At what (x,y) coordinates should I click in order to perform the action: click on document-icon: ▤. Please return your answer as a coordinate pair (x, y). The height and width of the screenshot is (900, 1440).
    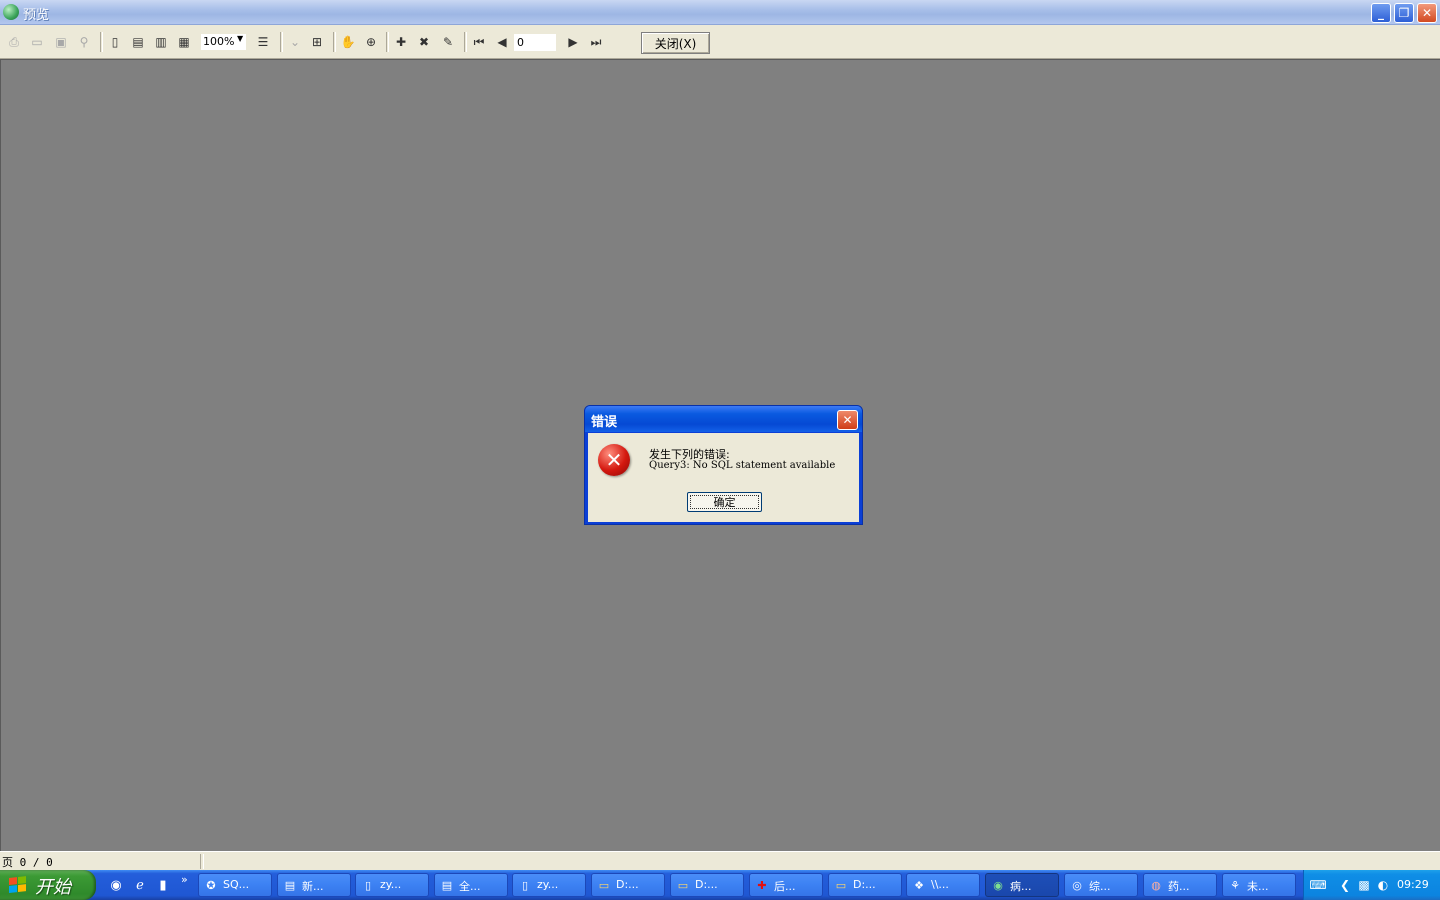
    Looking at the image, I should click on (290, 885).